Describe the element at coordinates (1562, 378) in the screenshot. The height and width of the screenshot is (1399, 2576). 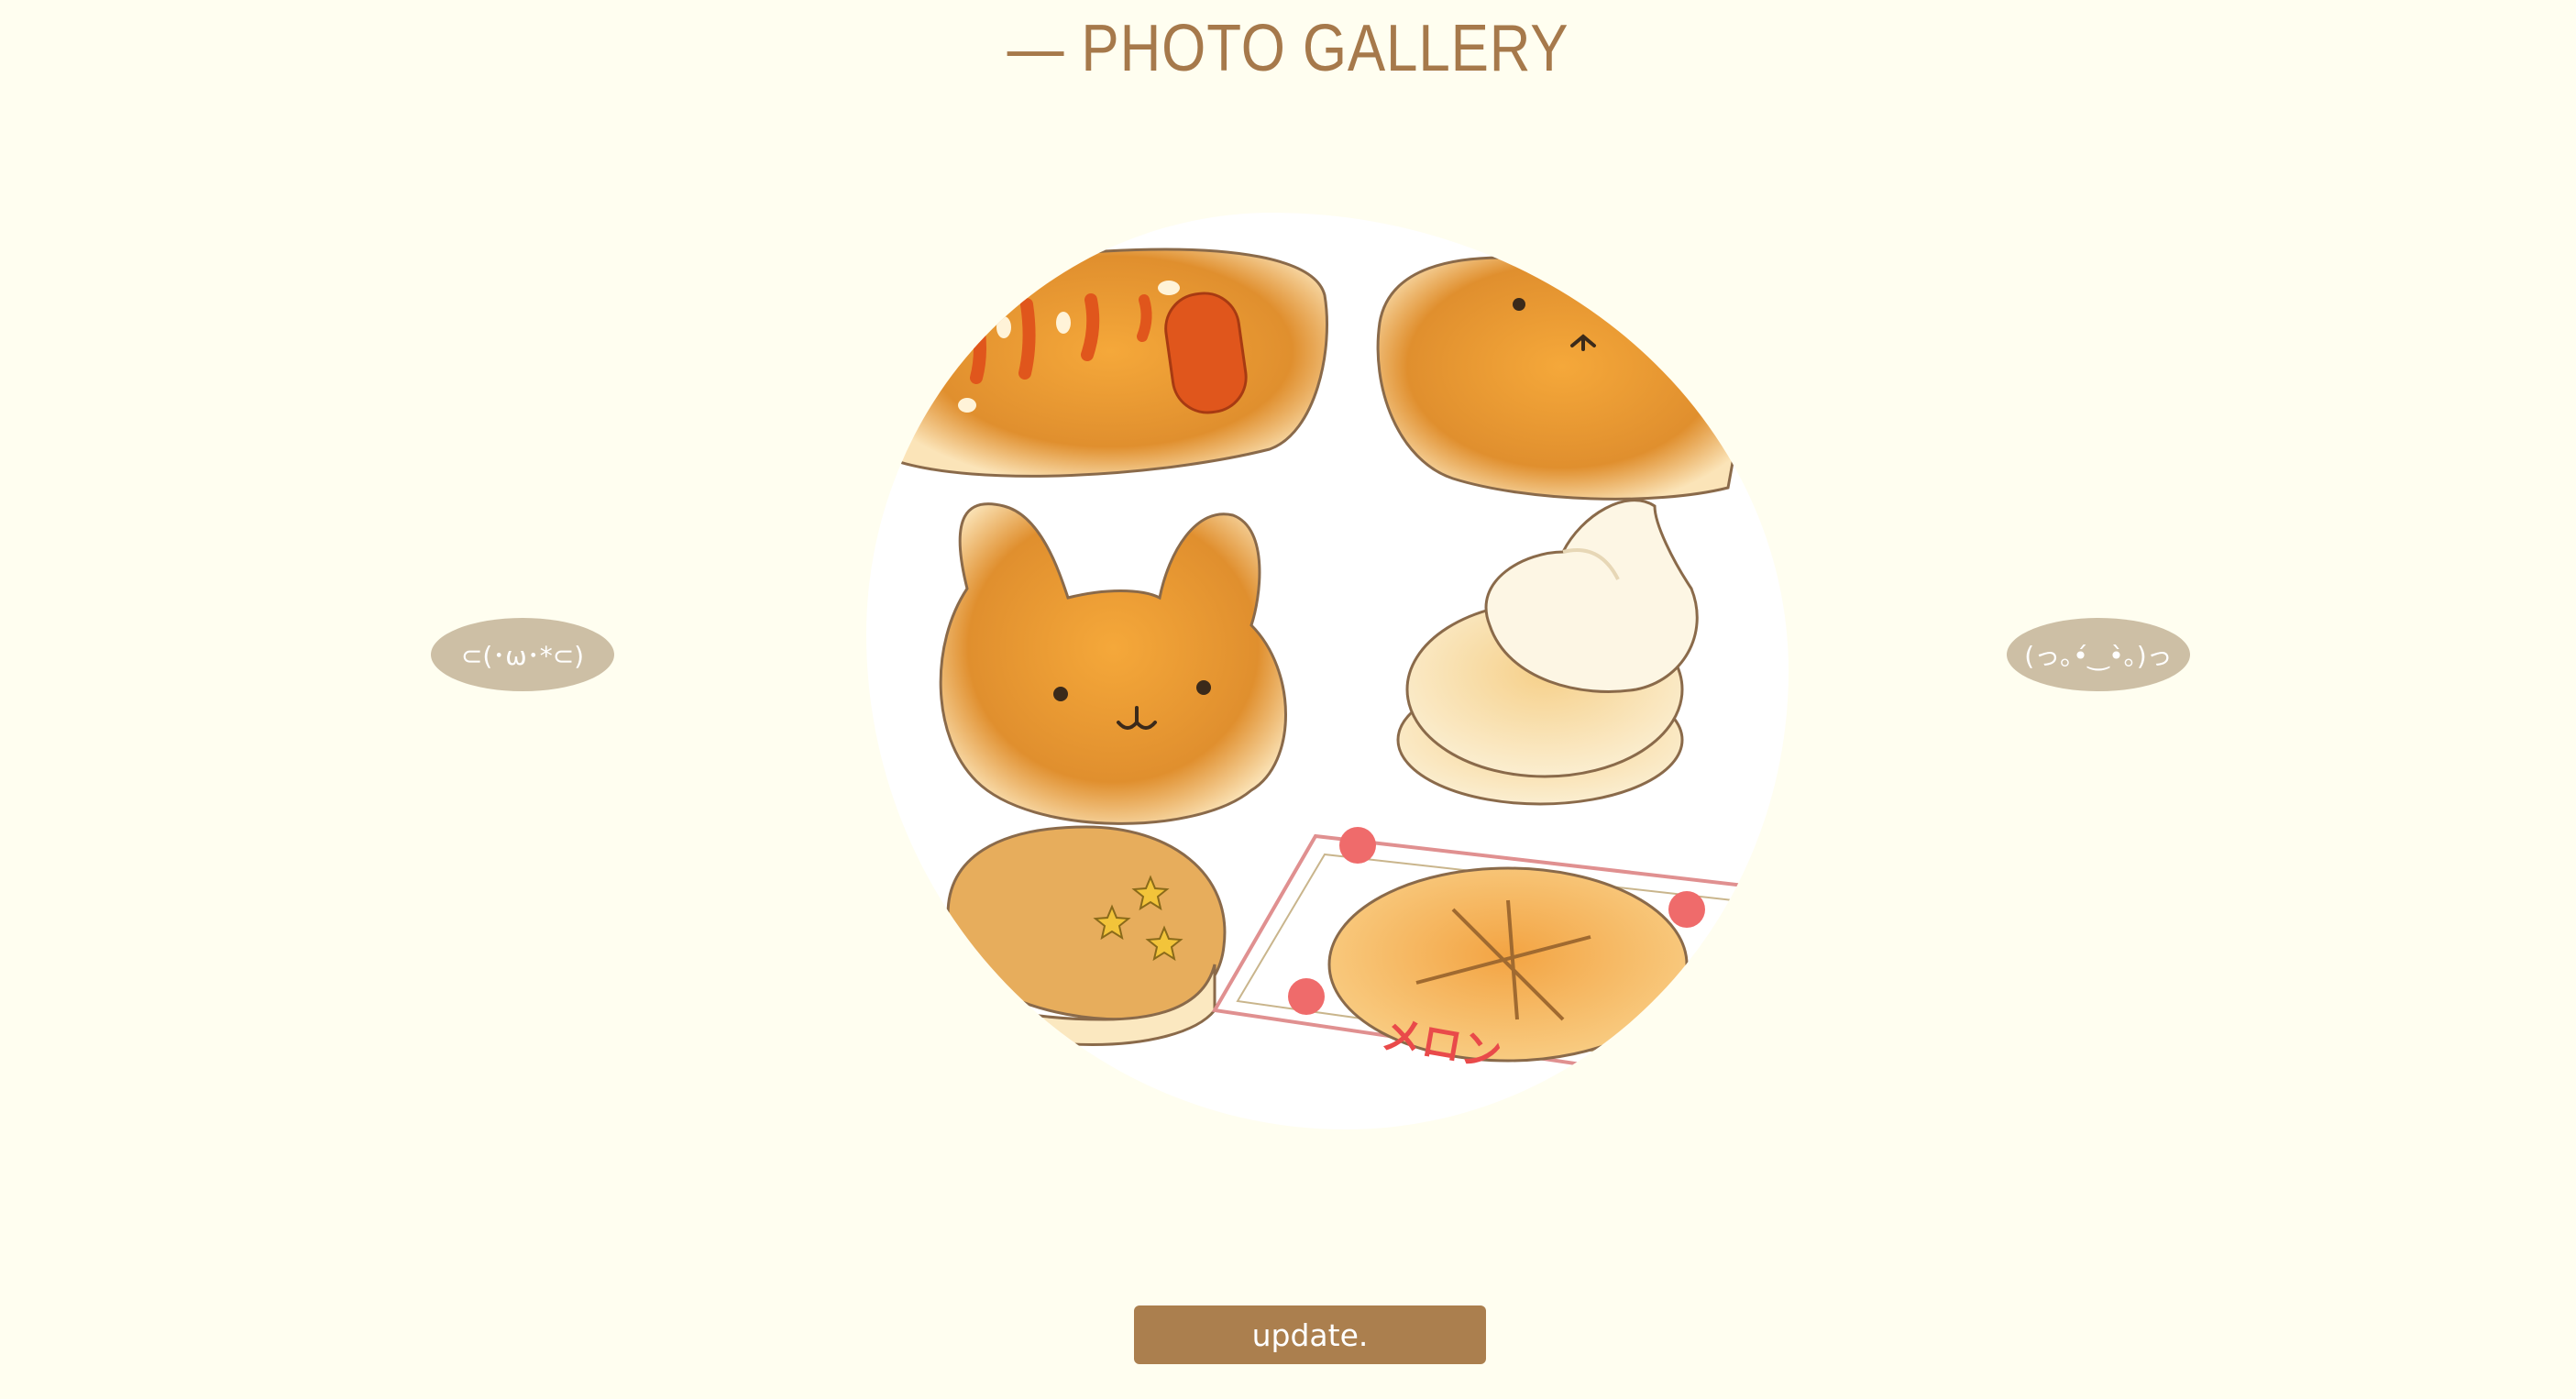
I see `face-bun-image` at that location.